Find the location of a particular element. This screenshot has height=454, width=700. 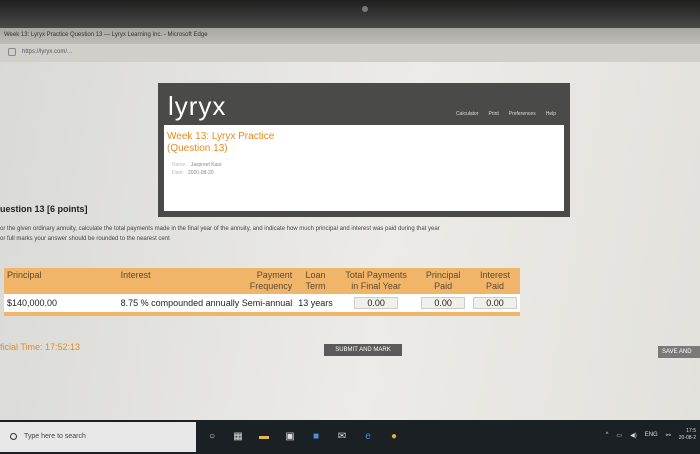

col-total-payments: Total Payments in Final Year is located at coordinates (376, 281).